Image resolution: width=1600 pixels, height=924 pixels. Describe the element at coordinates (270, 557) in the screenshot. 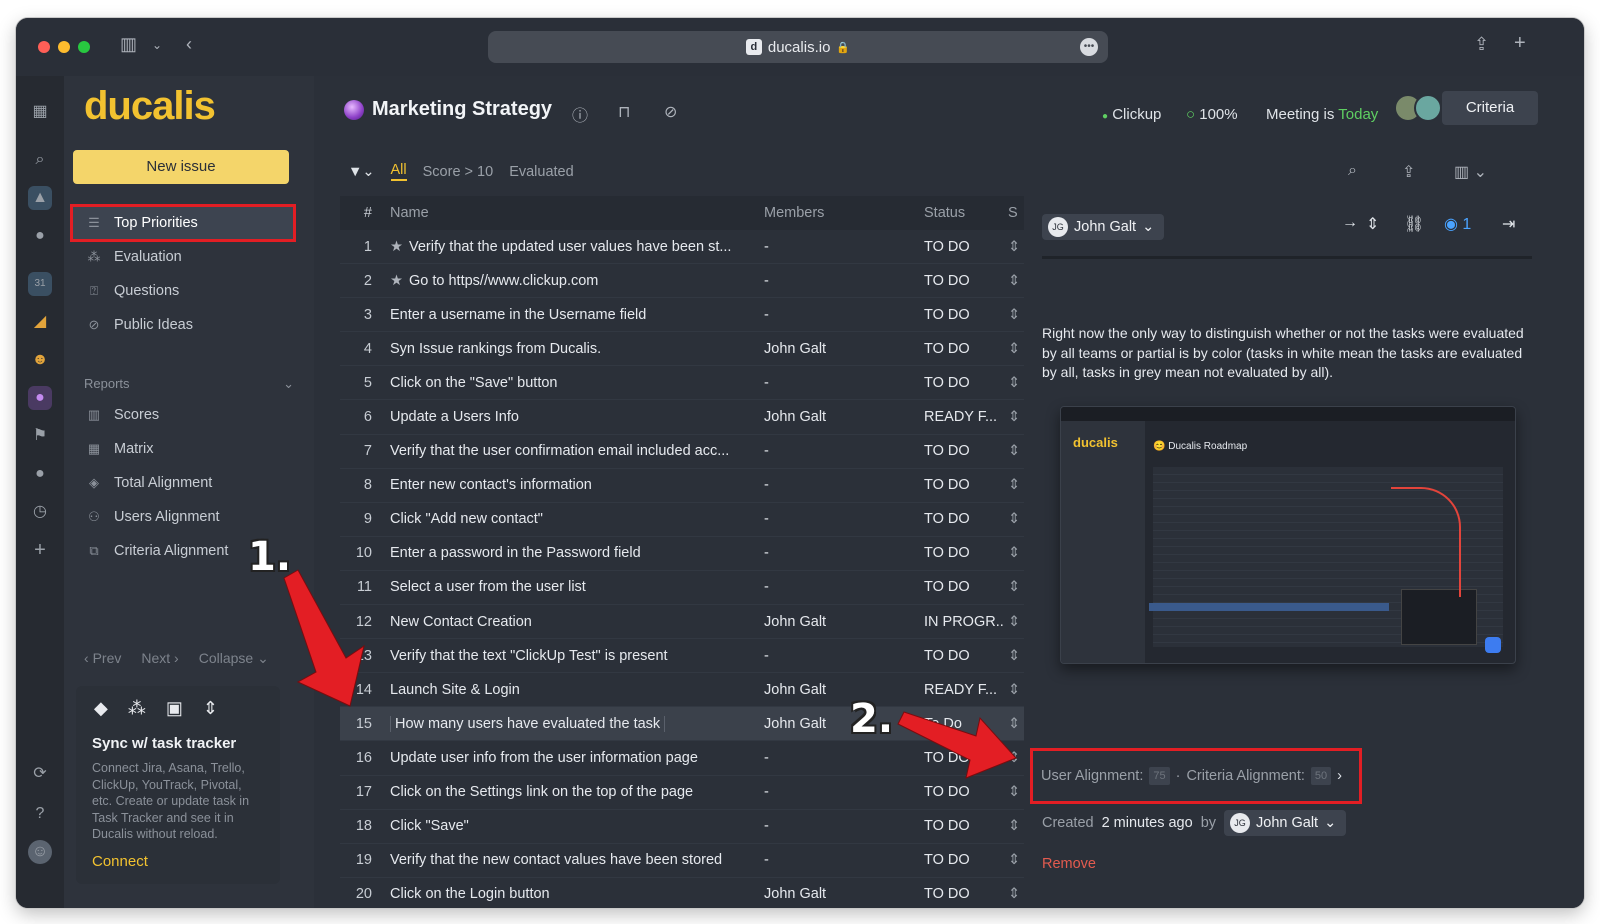

I see `annotation-one: 1.` at that location.